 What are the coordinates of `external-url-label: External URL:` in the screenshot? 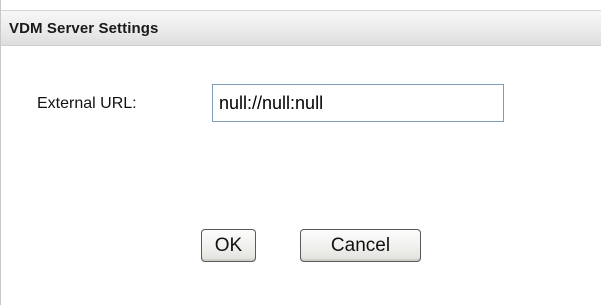 It's located at (87, 103).